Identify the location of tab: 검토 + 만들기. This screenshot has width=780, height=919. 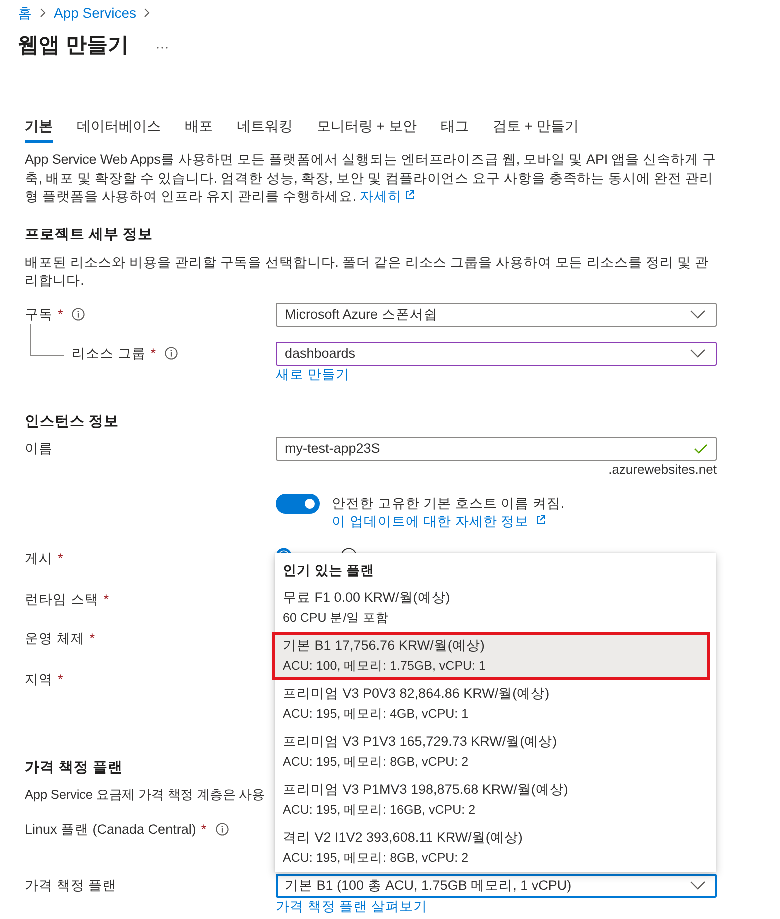
(535, 129).